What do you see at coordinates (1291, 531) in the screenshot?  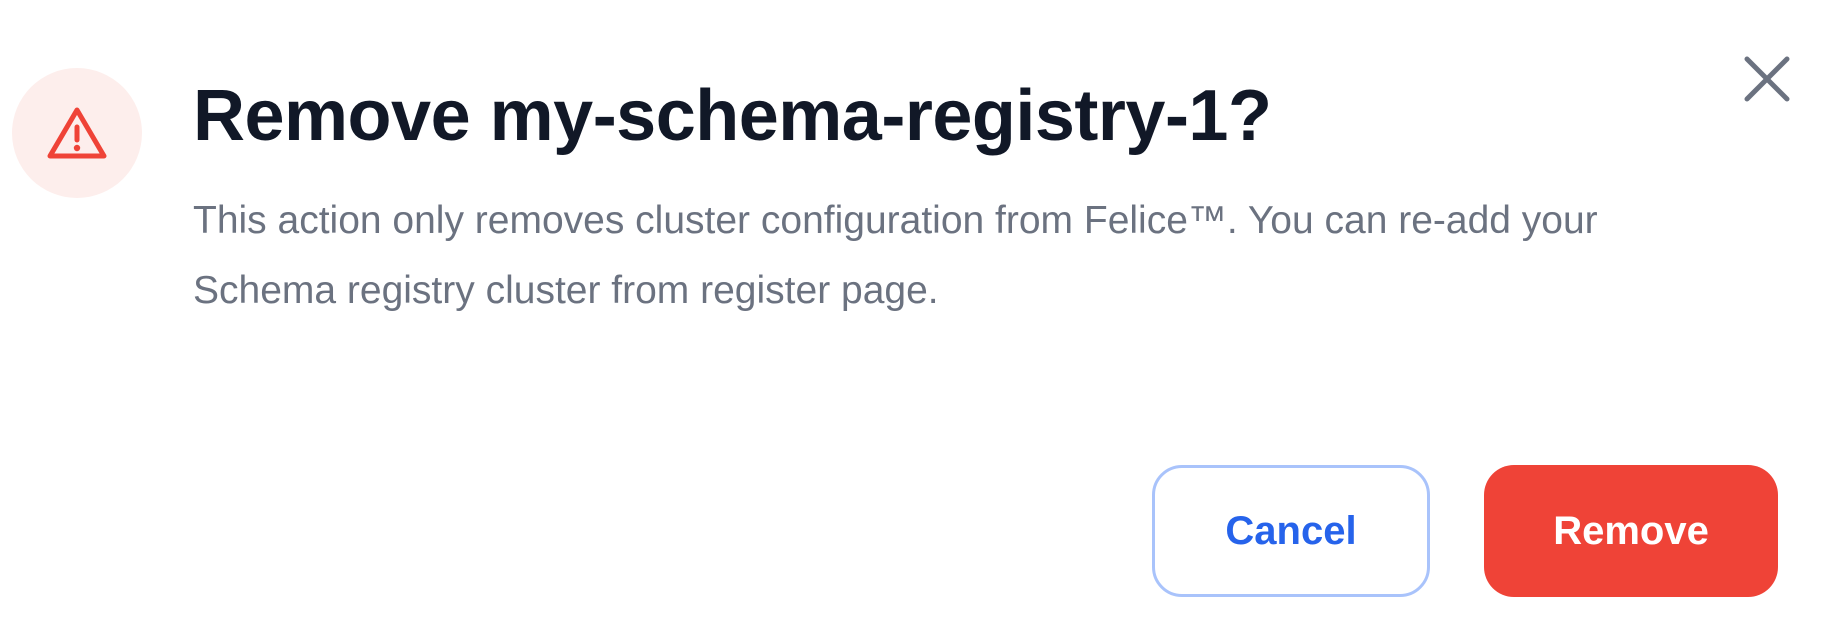 I see `cancel-button: Cancel` at bounding box center [1291, 531].